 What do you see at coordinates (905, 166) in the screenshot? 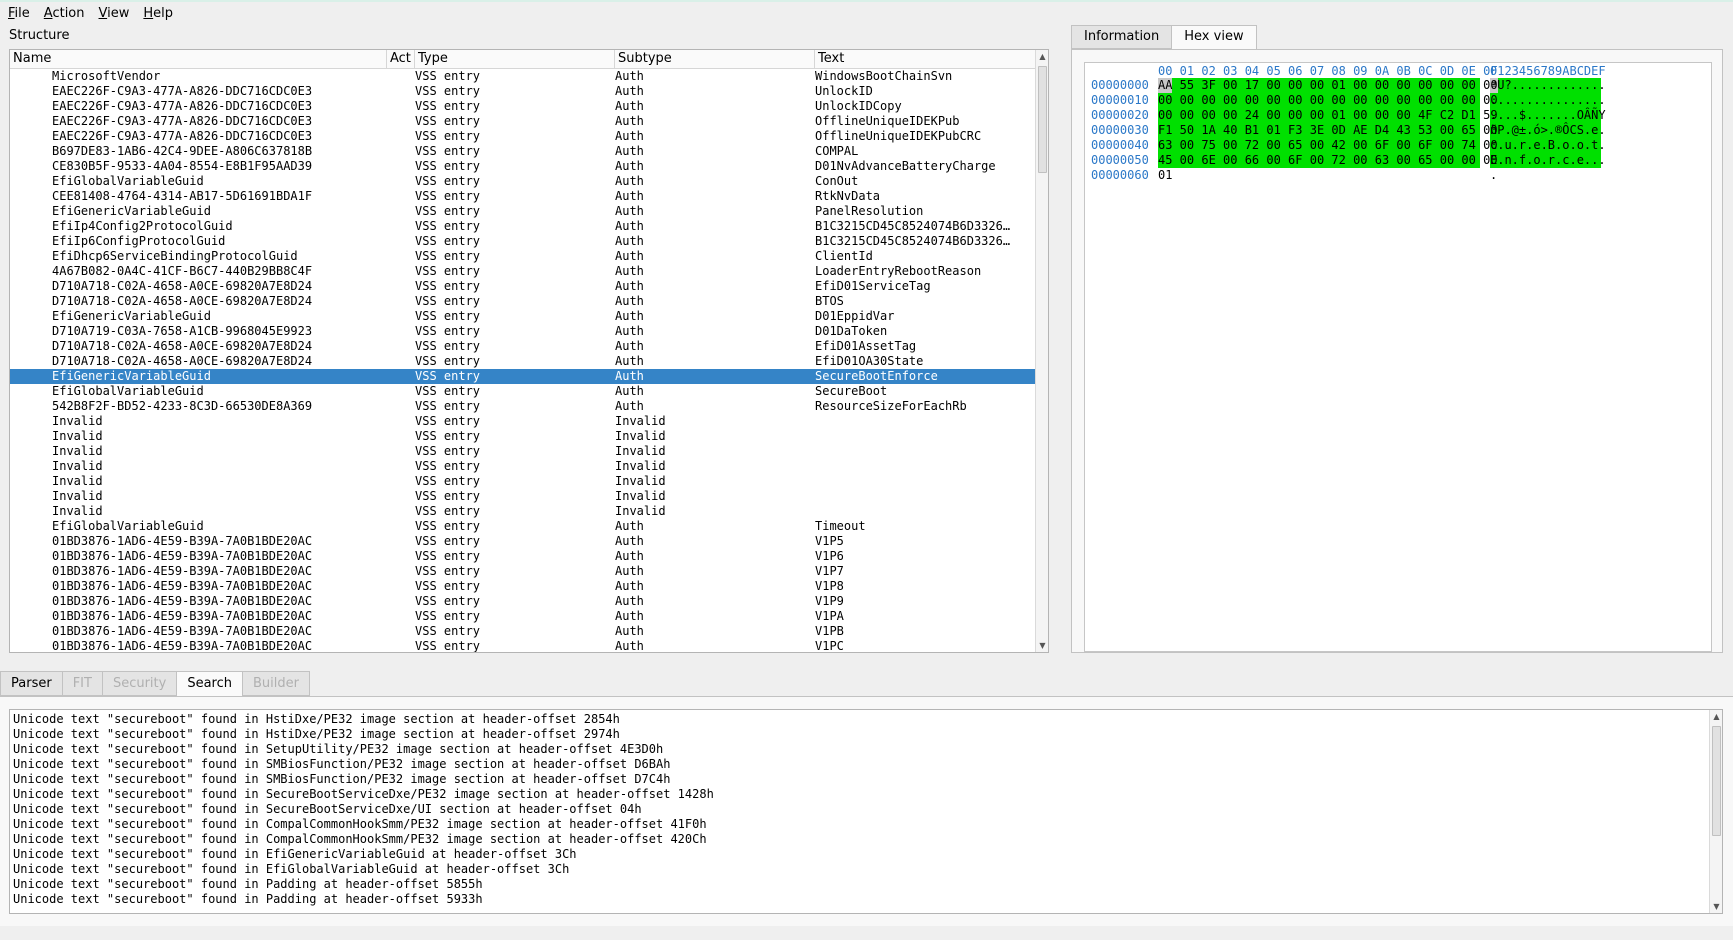
I see `tree-cell-text: D01NvAdvanceBatteryCharge` at bounding box center [905, 166].